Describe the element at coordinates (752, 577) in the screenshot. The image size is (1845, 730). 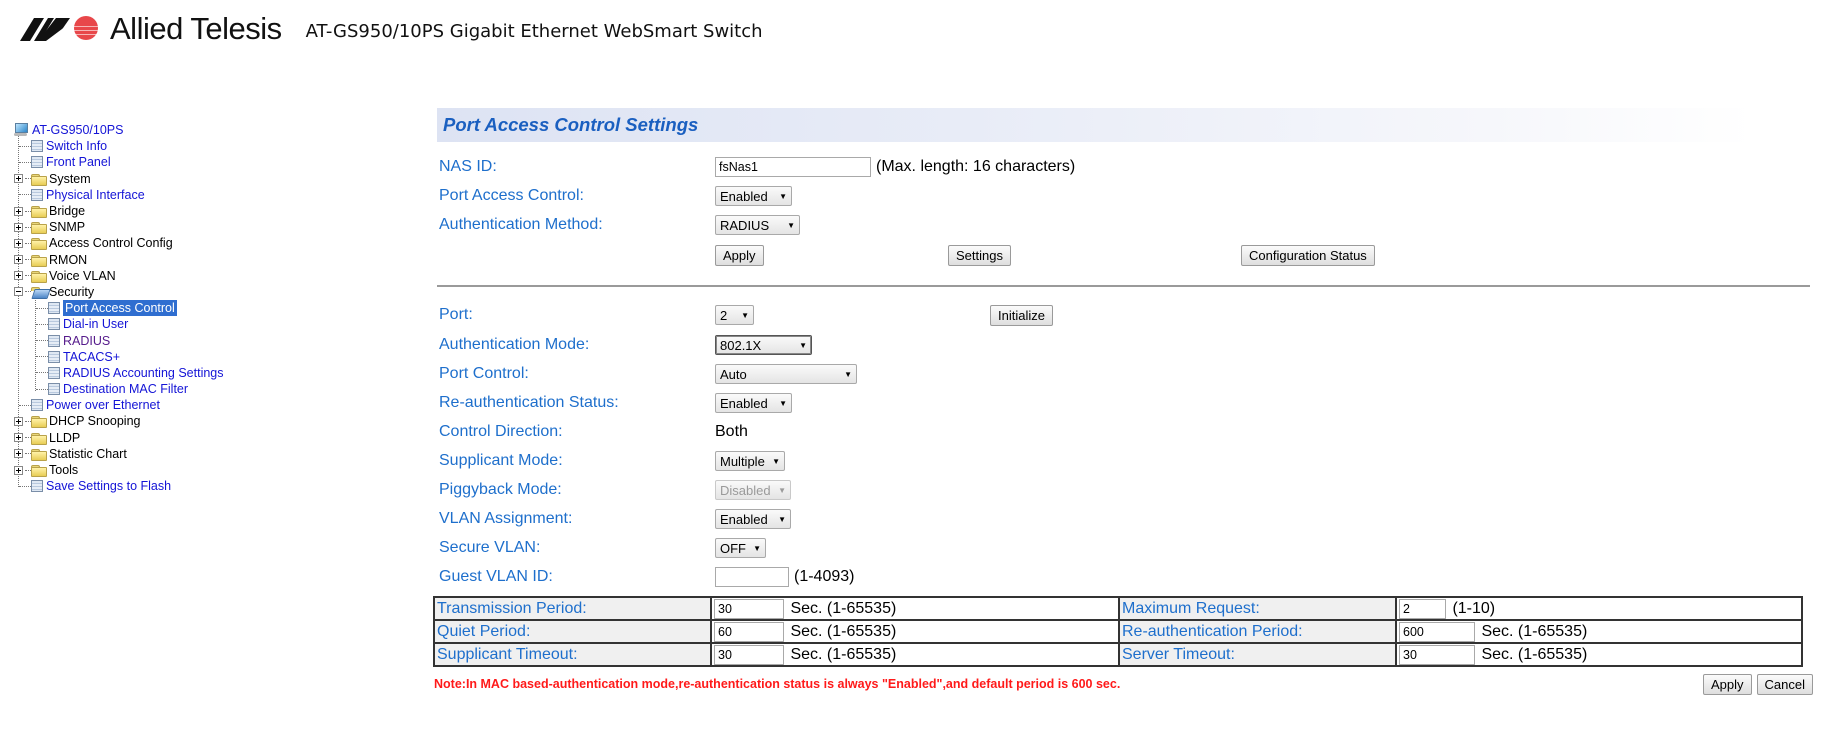
I see `guest-vlan-id-input` at that location.